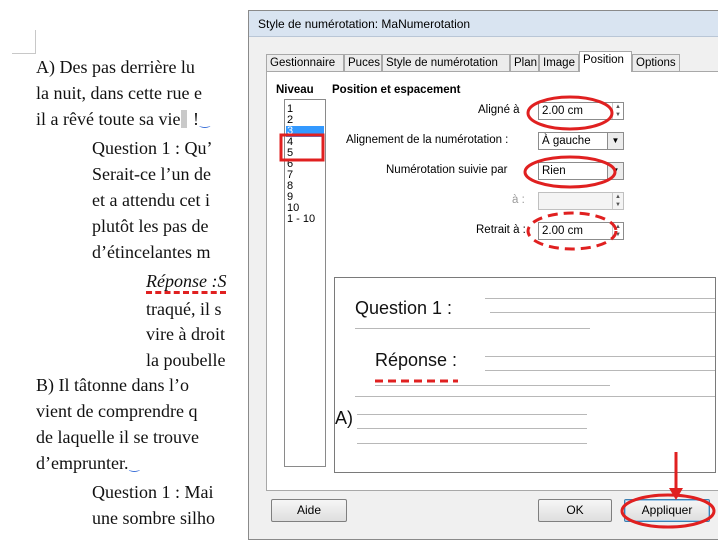 Image resolution: width=718 pixels, height=540 pixels. I want to click on doc-text: Question 1 : Qu’, so click(152, 148).